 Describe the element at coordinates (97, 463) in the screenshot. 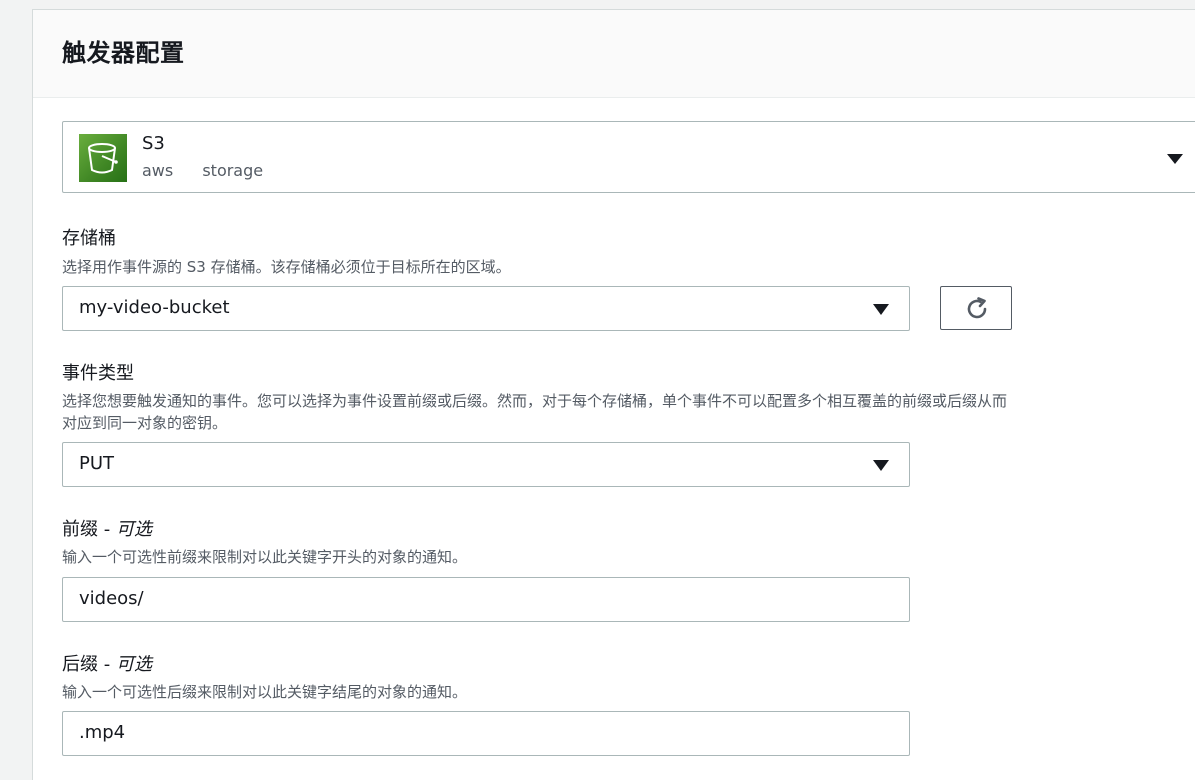

I see `event-type-select-value: PUT` at that location.